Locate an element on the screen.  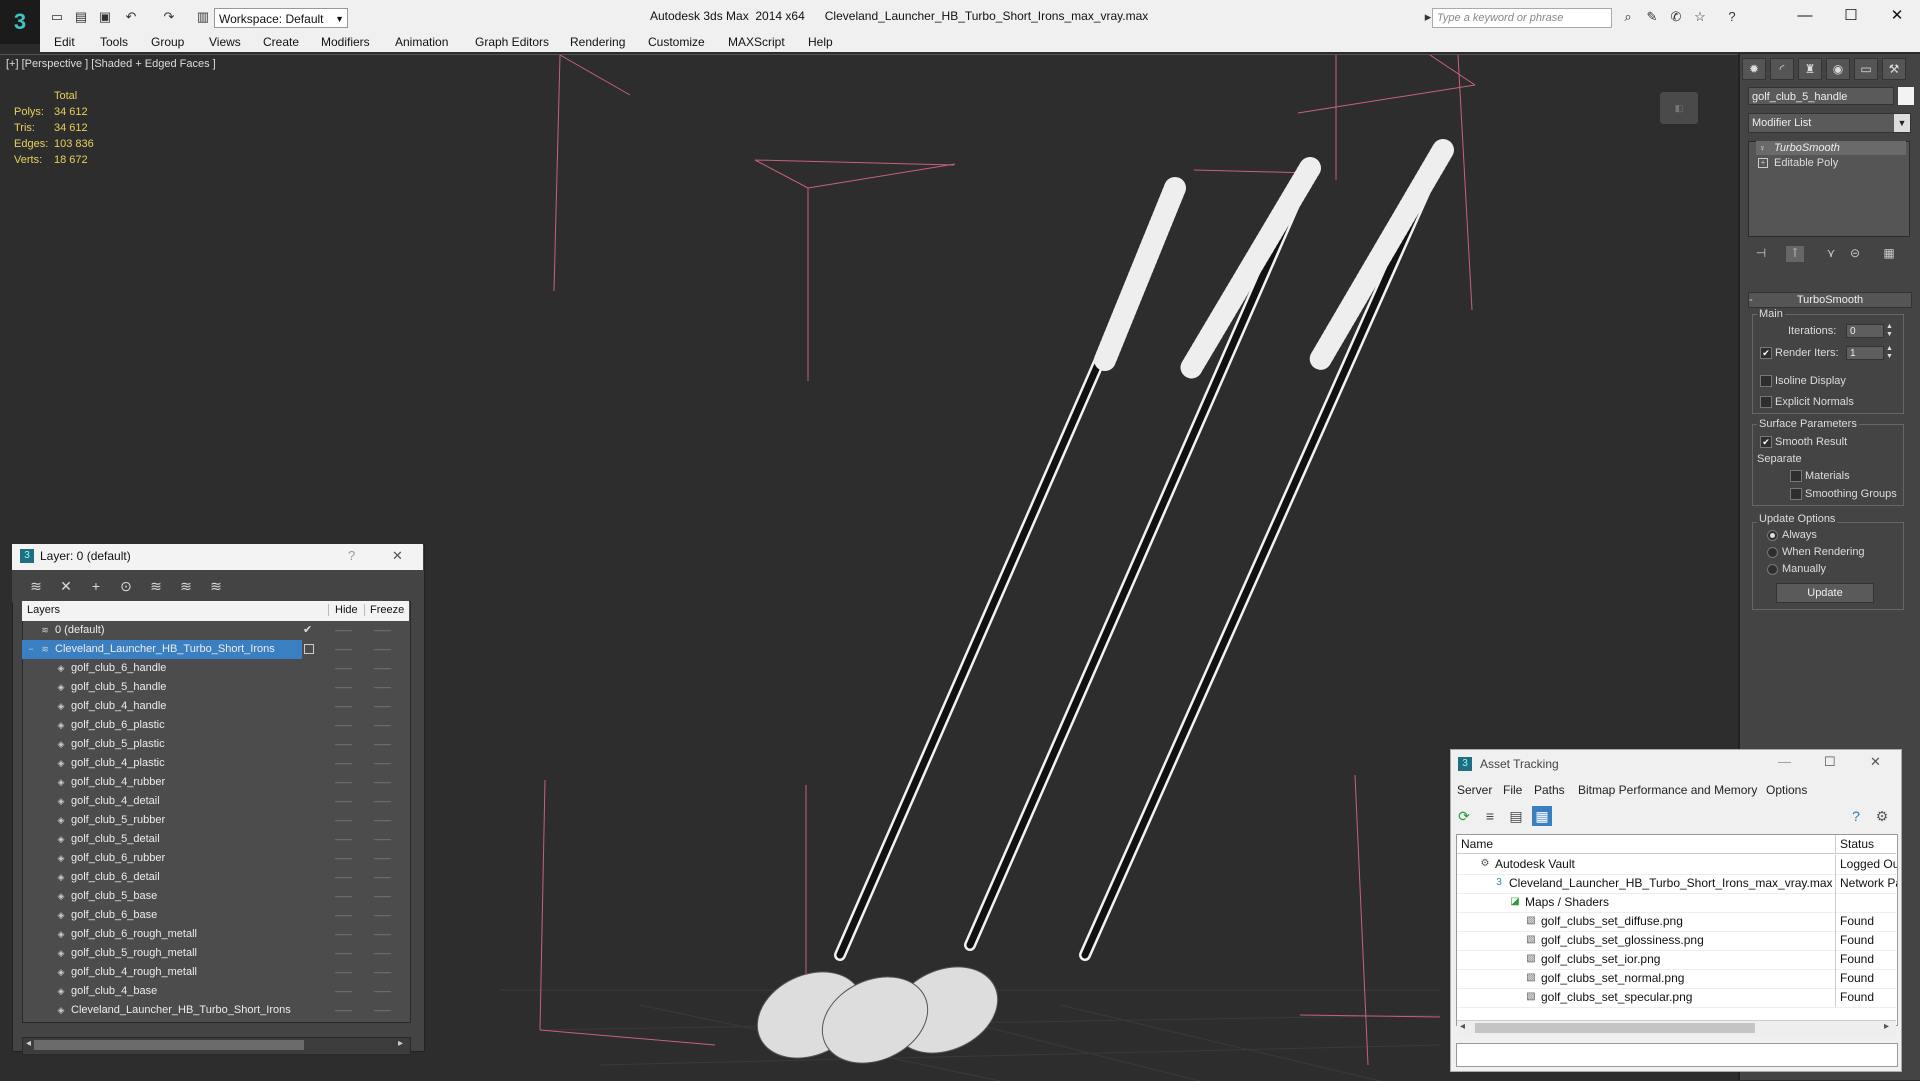
name-column-header: Name is located at coordinates (1477, 844).